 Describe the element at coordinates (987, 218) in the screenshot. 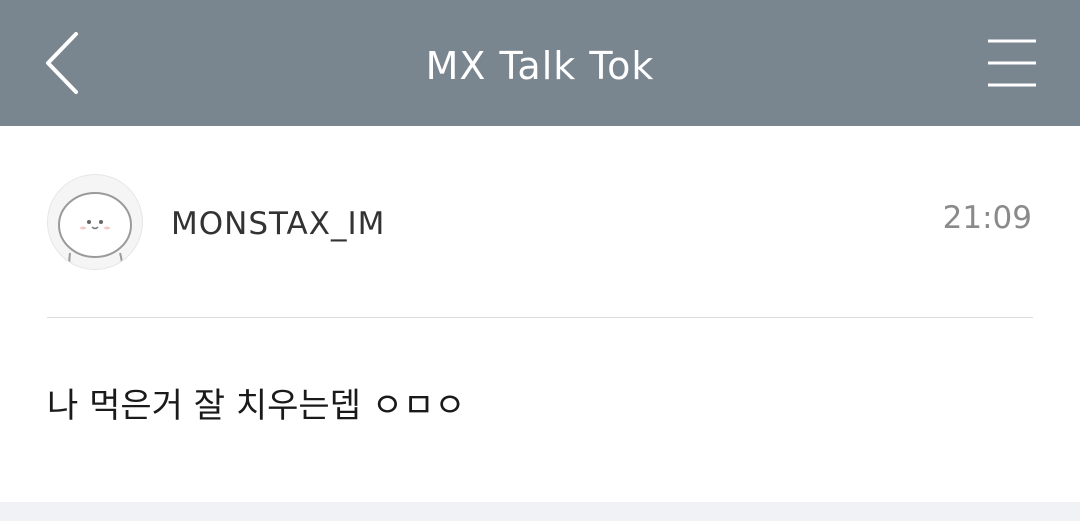

I see `timestamp: 21:09` at that location.